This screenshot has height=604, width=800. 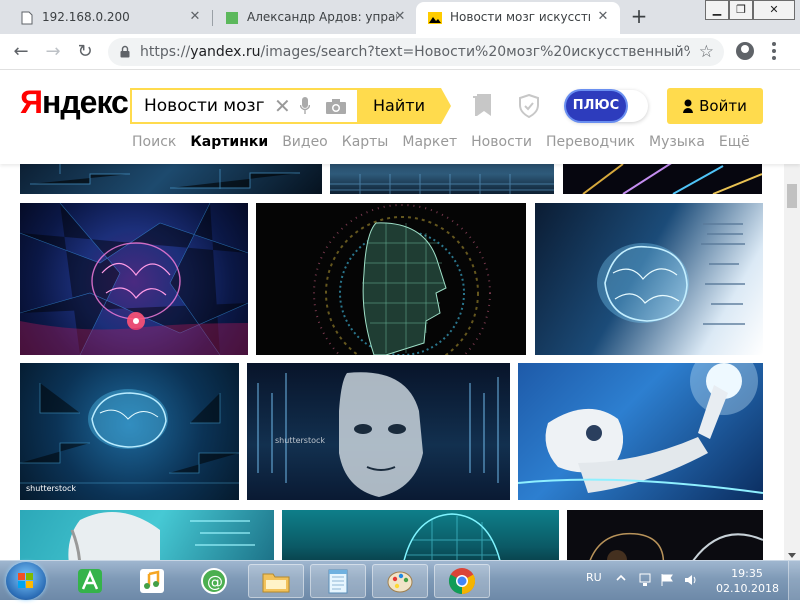 What do you see at coordinates (594, 577) in the screenshot?
I see `language-indicator: RU` at bounding box center [594, 577].